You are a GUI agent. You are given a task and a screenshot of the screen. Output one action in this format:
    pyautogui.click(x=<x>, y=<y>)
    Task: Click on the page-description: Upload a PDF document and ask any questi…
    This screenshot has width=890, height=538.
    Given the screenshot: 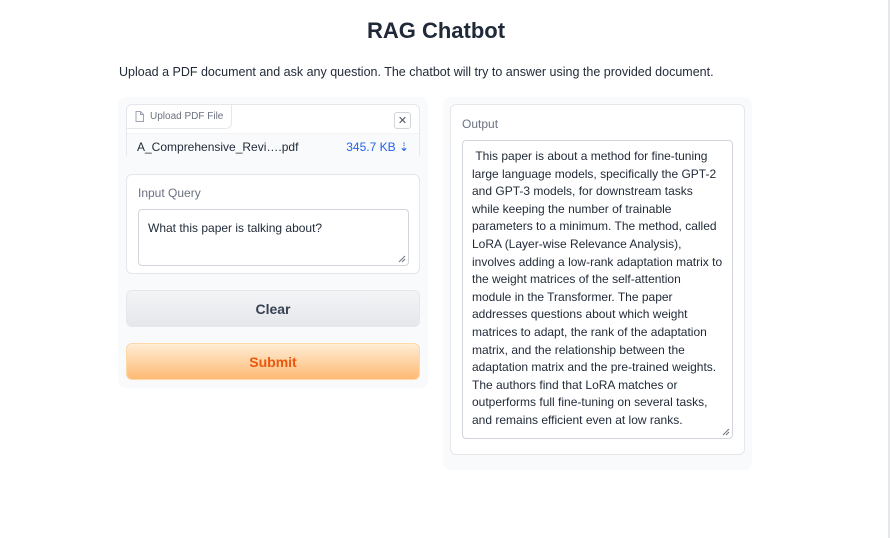 What is the action you would take?
    pyautogui.click(x=416, y=72)
    